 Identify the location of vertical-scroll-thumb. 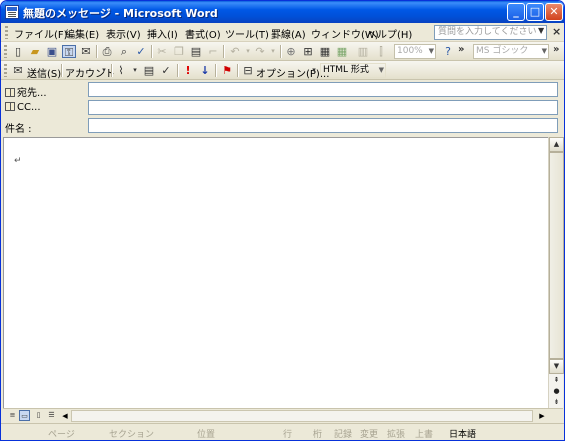
(556, 255).